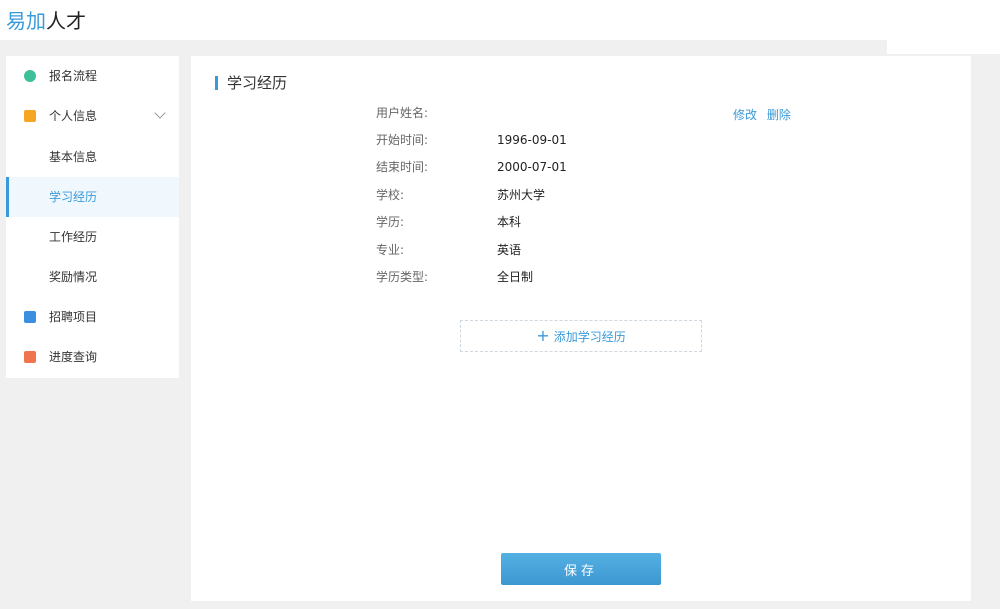 The height and width of the screenshot is (609, 1000). I want to click on add-education-button: + 添加学习经历, so click(581, 336).